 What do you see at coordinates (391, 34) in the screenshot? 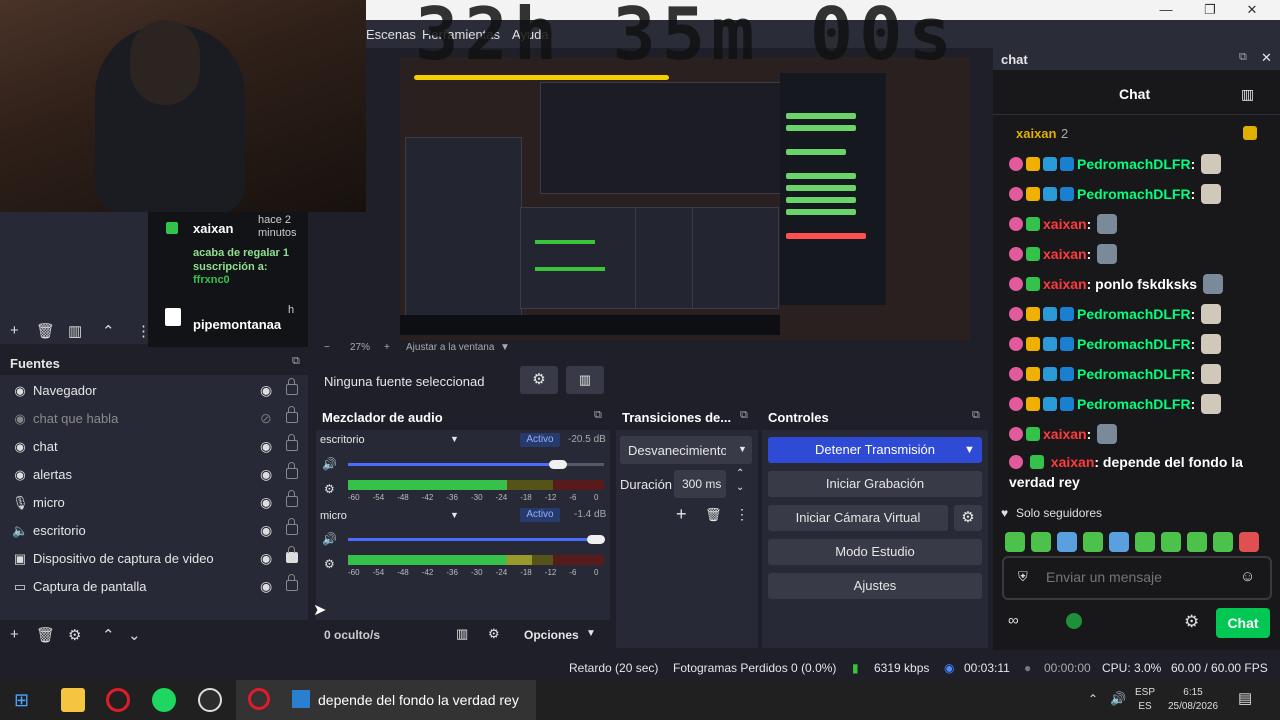
I see `menu-escenas: Escenas` at bounding box center [391, 34].